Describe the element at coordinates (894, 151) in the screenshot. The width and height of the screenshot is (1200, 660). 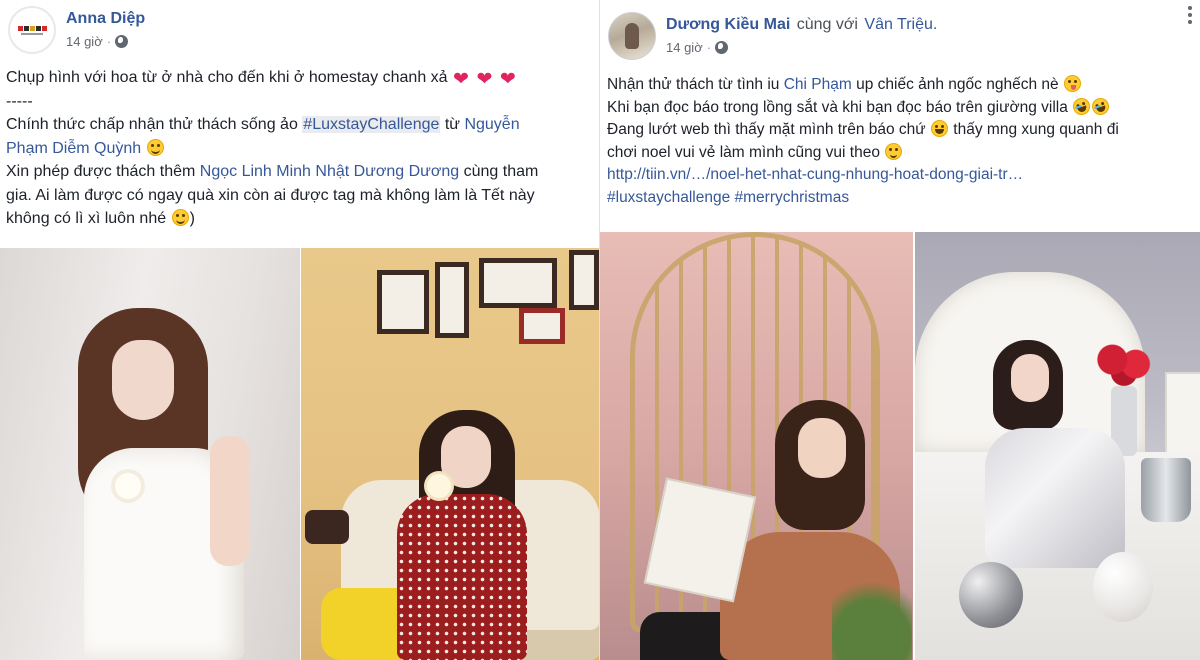
I see `relieved-emoji-icon` at that location.